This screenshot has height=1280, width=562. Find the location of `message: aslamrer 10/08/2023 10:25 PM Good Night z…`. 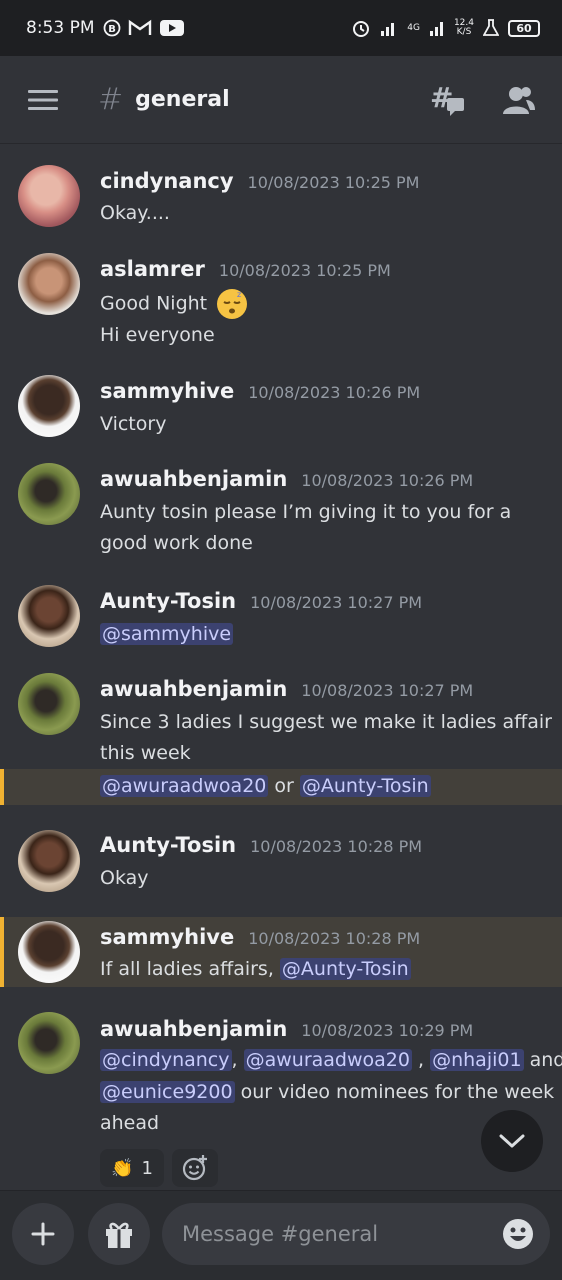

message: aslamrer 10/08/2023 10:25 PM Good Night z… is located at coordinates (281, 306).